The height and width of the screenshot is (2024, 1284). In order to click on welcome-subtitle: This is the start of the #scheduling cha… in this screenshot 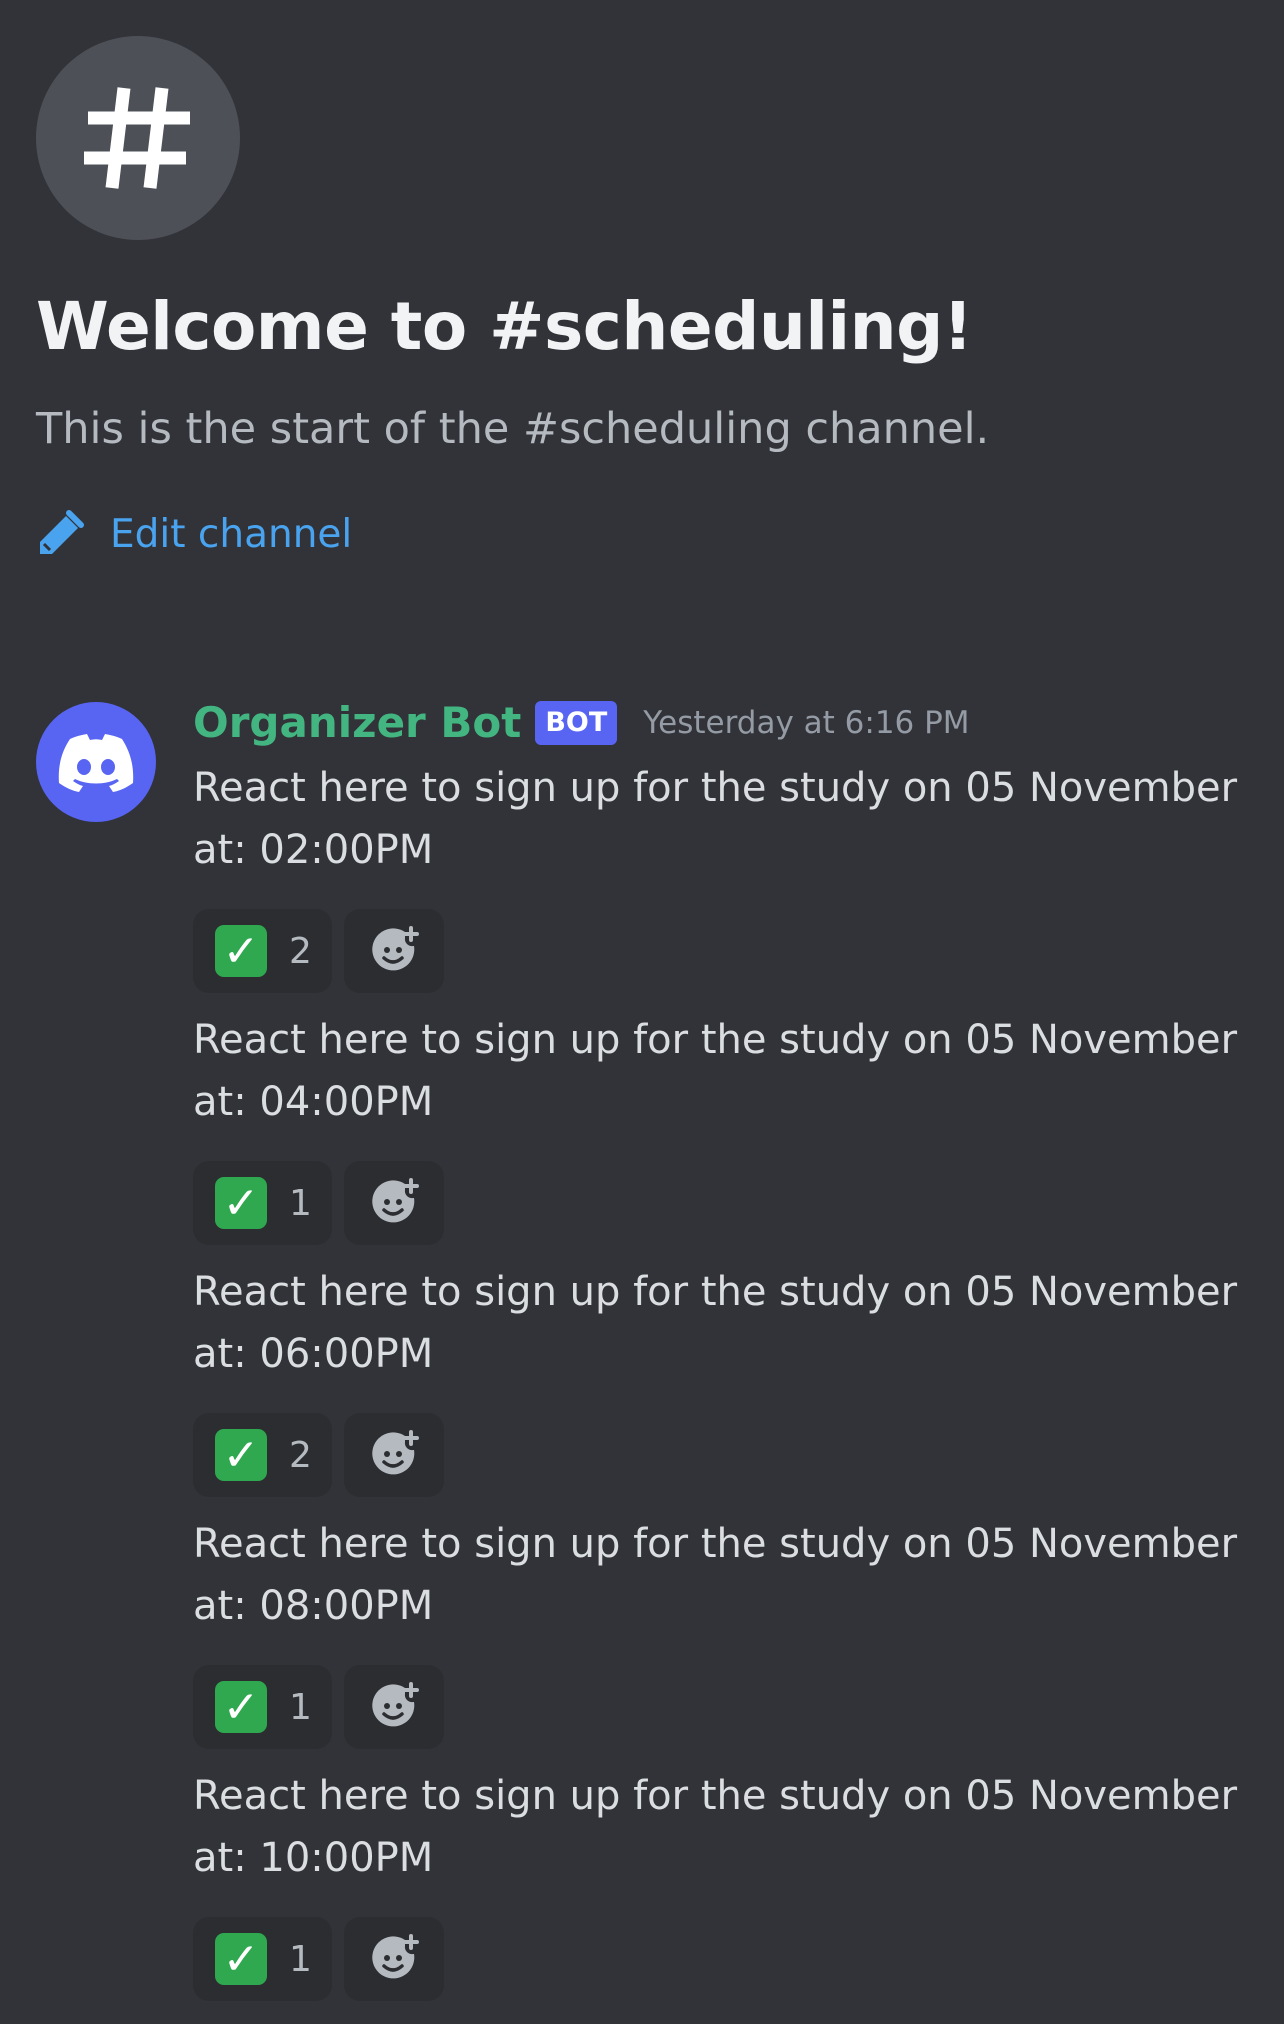, I will do `click(513, 429)`.